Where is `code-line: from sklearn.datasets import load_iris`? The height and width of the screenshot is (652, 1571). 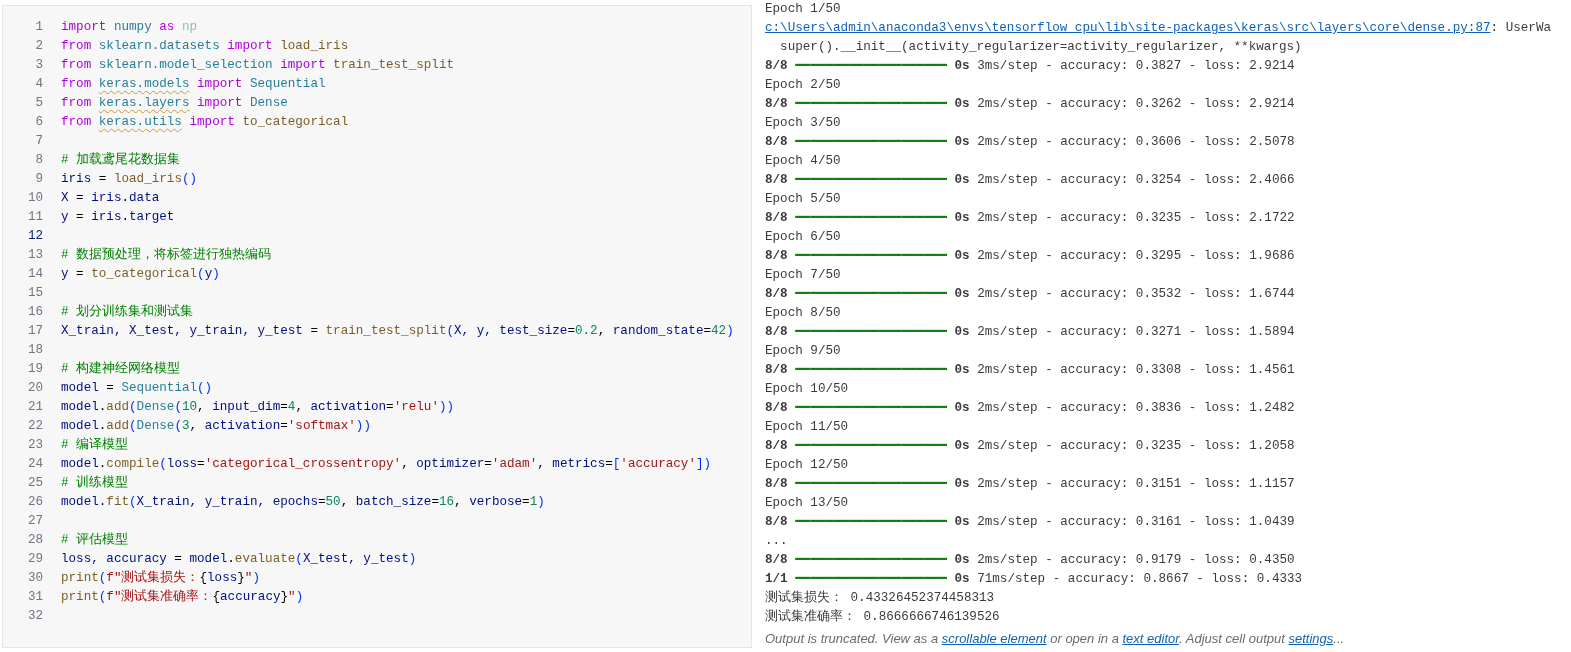
code-line: from sklearn.datasets import load_iris is located at coordinates (205, 45).